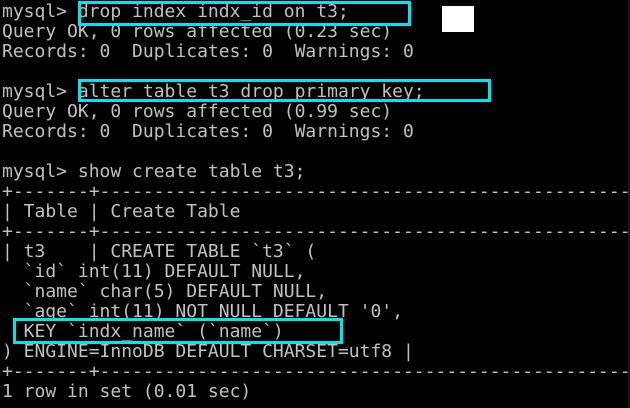 The image size is (630, 408). What do you see at coordinates (213, 92) in the screenshot?
I see `terminal-line: mysql> alter table t3 drop primary key;` at bounding box center [213, 92].